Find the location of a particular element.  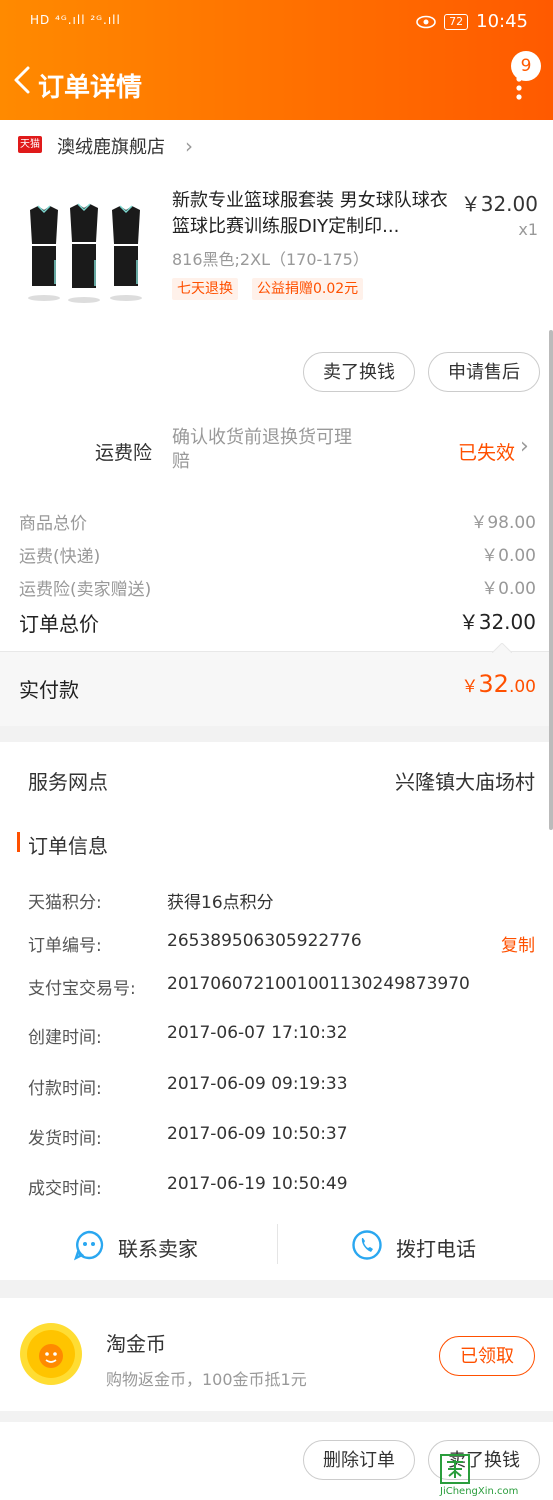

service-point-value: 兴隆镇大庙场村 is located at coordinates (465, 782).